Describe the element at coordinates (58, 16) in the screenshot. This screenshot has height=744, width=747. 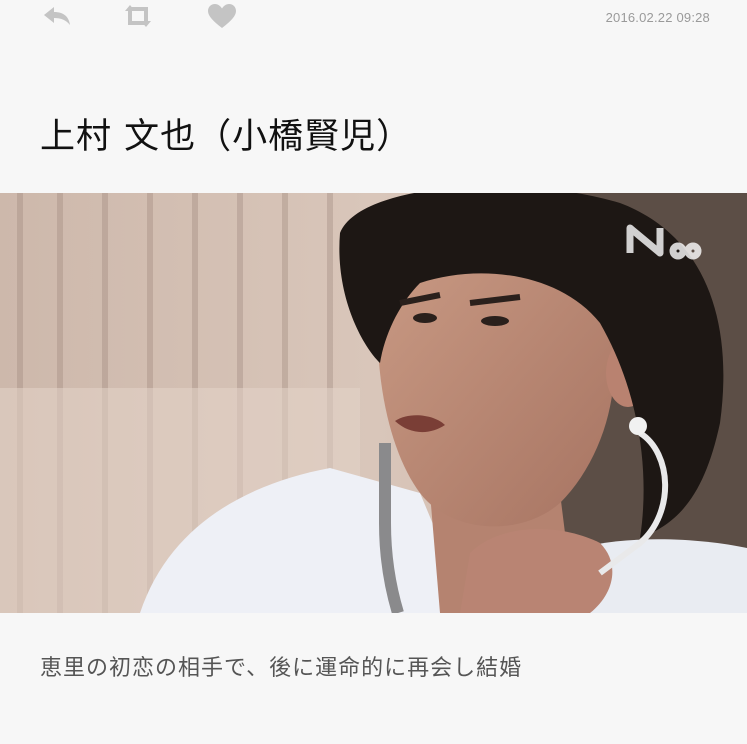
I see `reply-icon` at that location.